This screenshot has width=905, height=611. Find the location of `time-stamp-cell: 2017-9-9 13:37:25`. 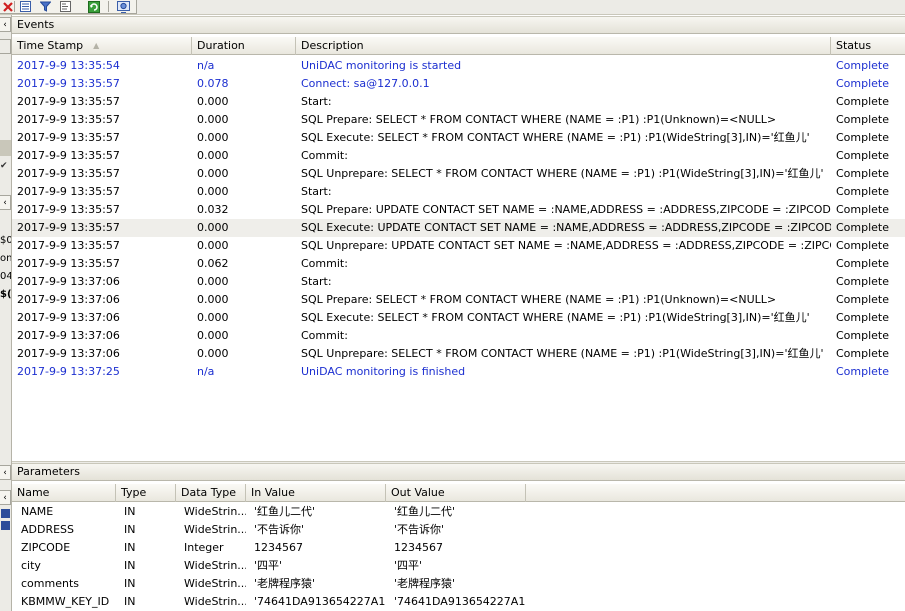

time-stamp-cell: 2017-9-9 13:37:25 is located at coordinates (68, 371).